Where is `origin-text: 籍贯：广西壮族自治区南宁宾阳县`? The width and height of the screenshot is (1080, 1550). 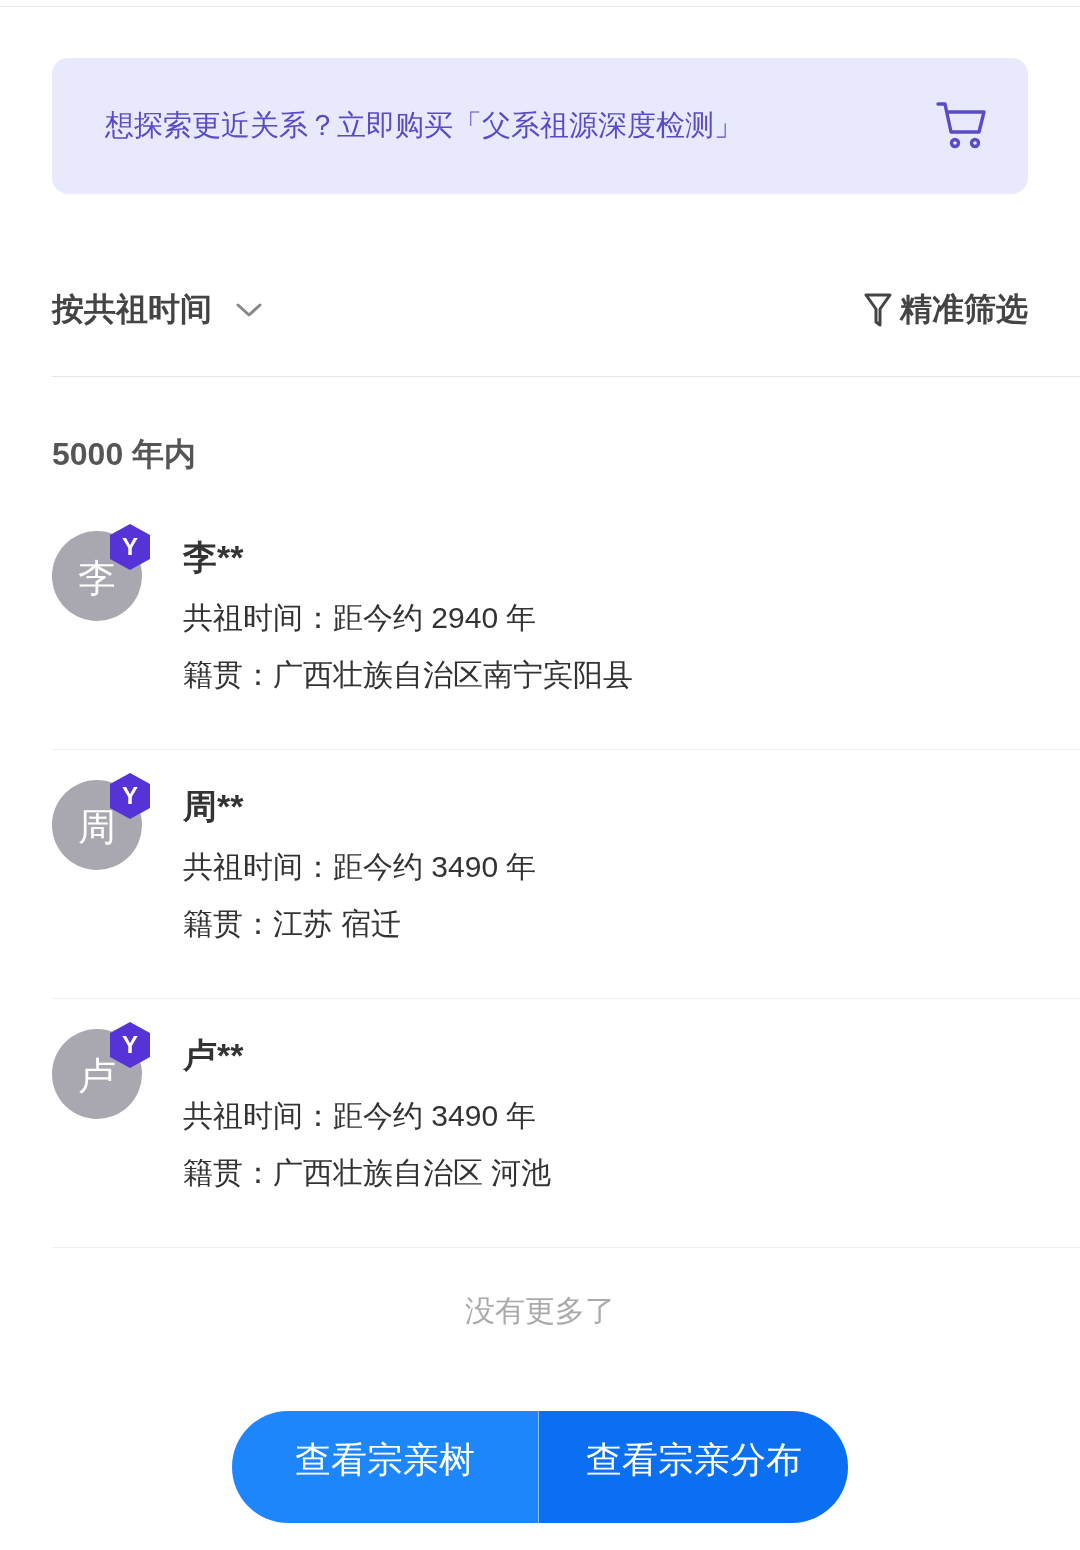
origin-text: 籍贯：广西壮族自治区南宁宾阳县 is located at coordinates (408, 675).